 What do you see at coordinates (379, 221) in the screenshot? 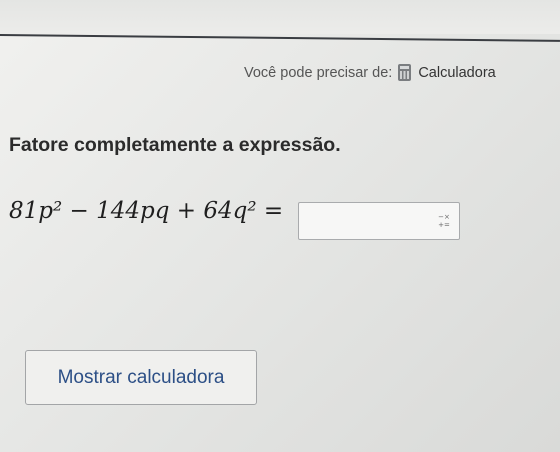
I see `answer-input: −× +=` at bounding box center [379, 221].